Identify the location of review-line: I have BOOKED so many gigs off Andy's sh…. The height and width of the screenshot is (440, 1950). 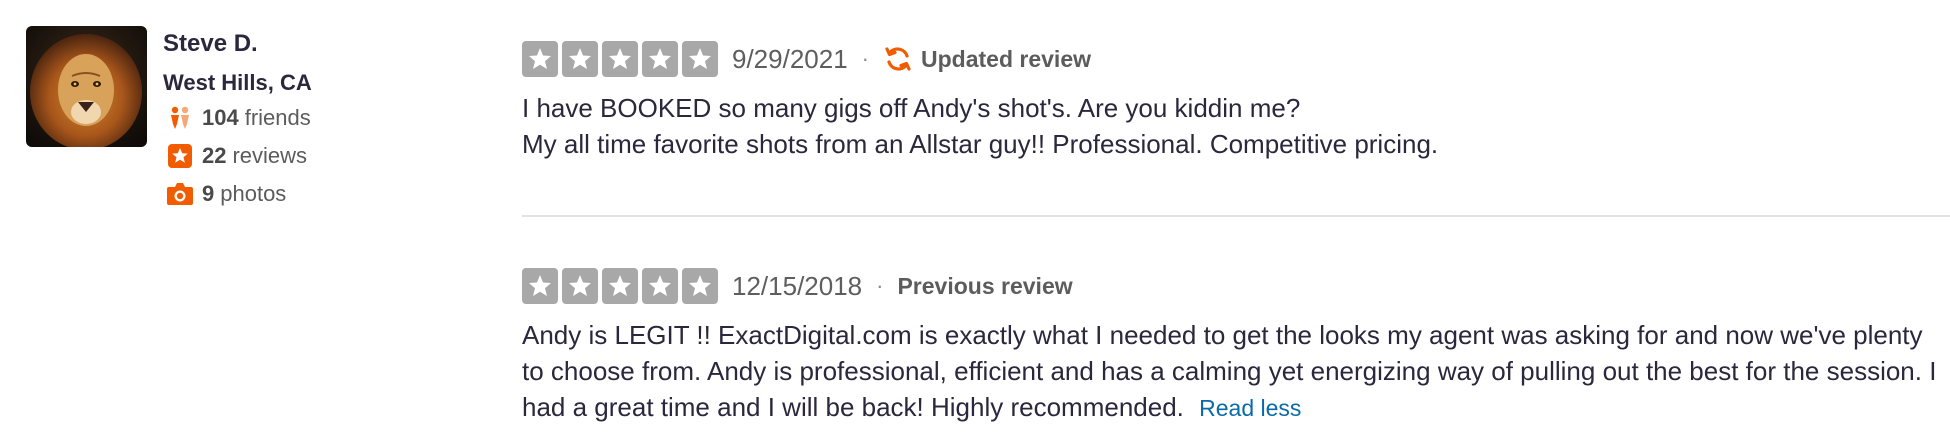
(911, 108).